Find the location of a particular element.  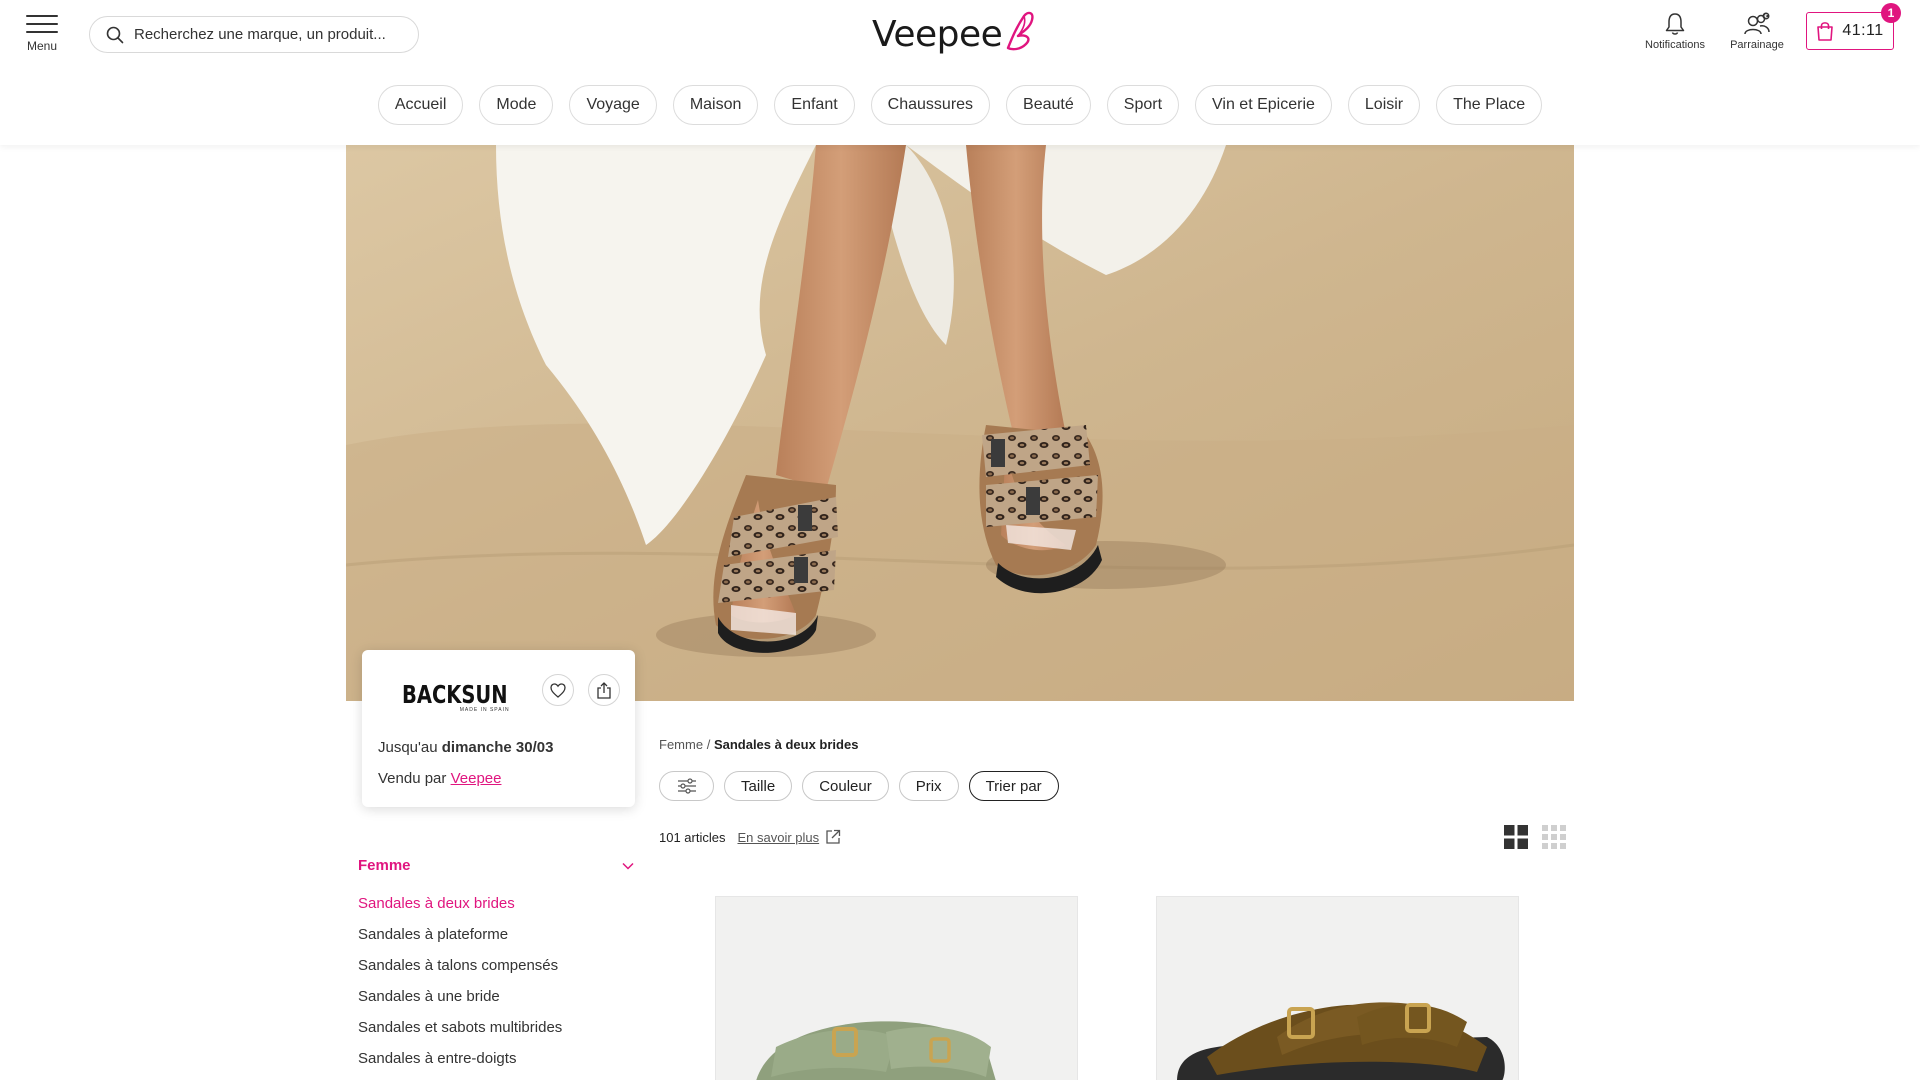

grid-small-view-icon is located at coordinates (1554, 837).